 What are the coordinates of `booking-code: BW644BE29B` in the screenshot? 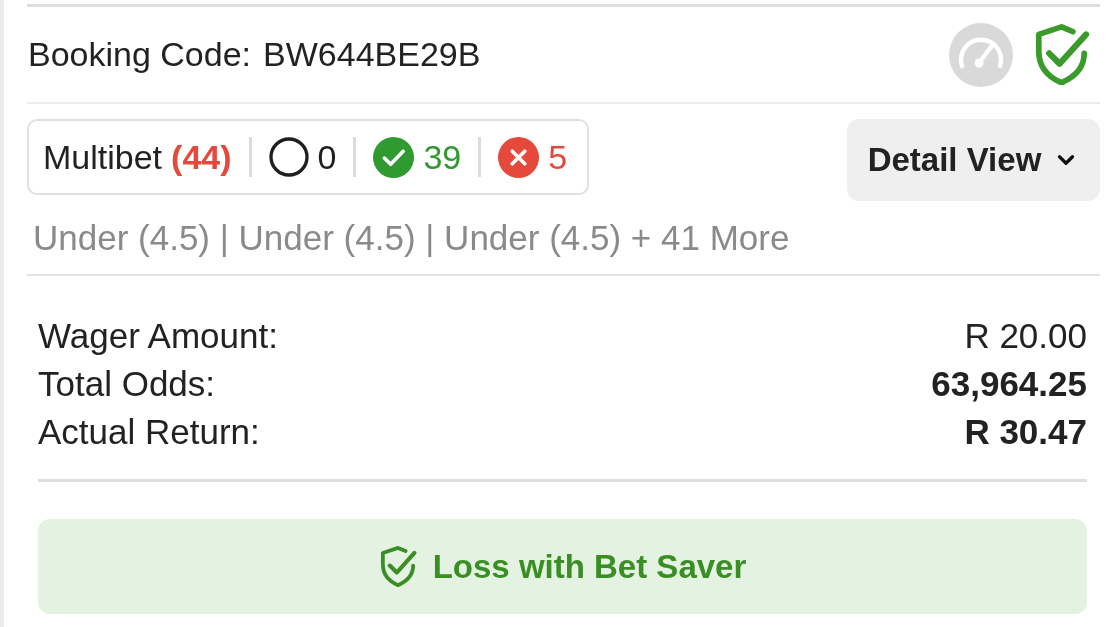 It's located at (372, 54).